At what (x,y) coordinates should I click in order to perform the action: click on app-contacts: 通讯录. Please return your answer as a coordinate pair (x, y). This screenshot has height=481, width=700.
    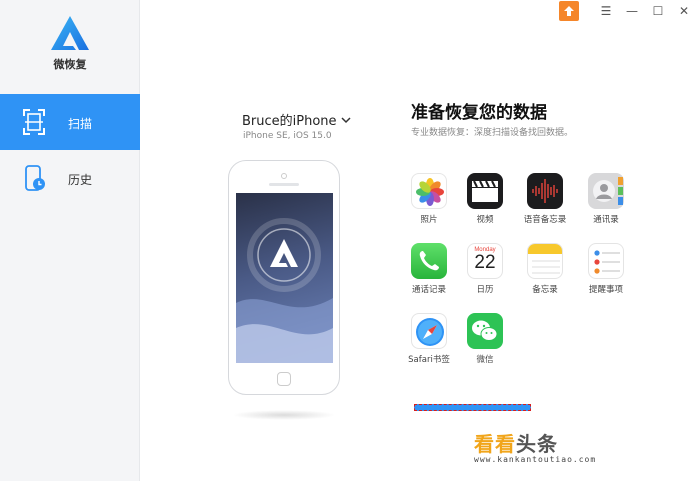
    Looking at the image, I should click on (605, 203).